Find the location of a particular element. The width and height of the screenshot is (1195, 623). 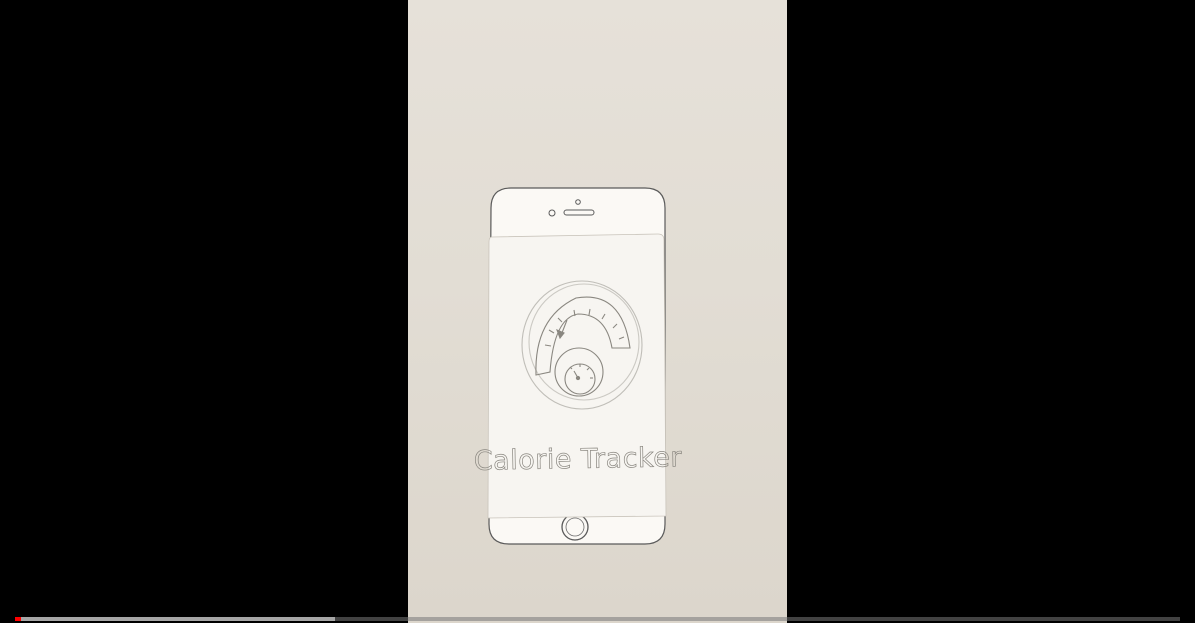

played-bar is located at coordinates (18, 619).